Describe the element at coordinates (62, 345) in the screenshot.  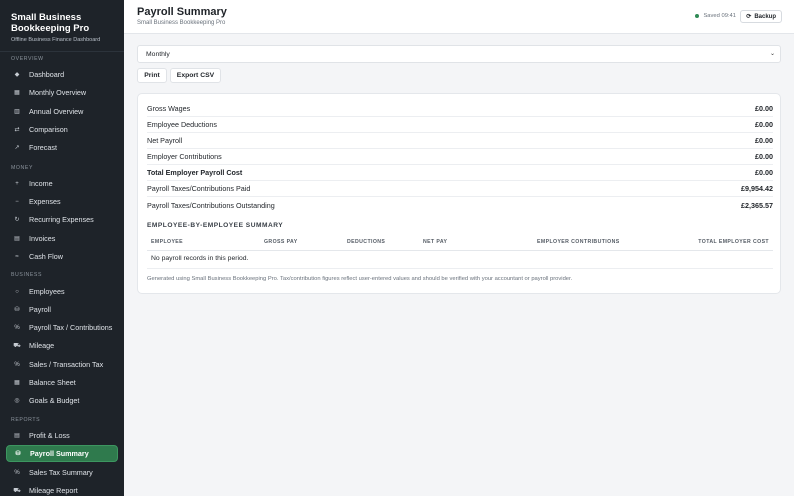
I see `sidebar-item-mileage: ⛟ Mileage` at that location.